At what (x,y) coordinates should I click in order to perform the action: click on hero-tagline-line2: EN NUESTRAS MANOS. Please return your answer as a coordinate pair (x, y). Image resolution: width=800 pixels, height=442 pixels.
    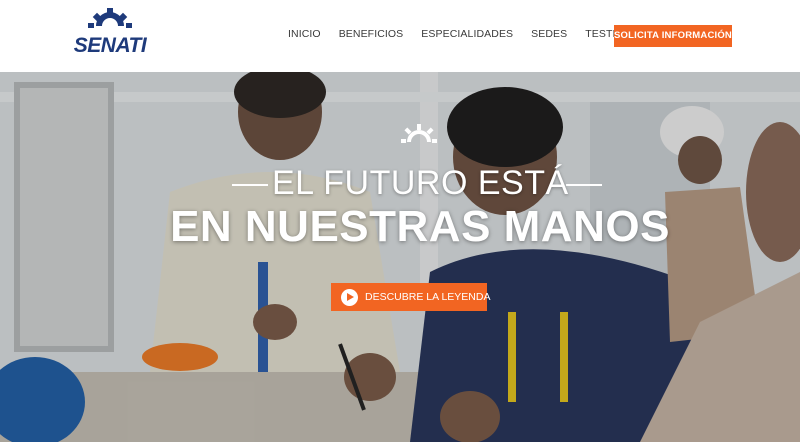
    Looking at the image, I should click on (420, 226).